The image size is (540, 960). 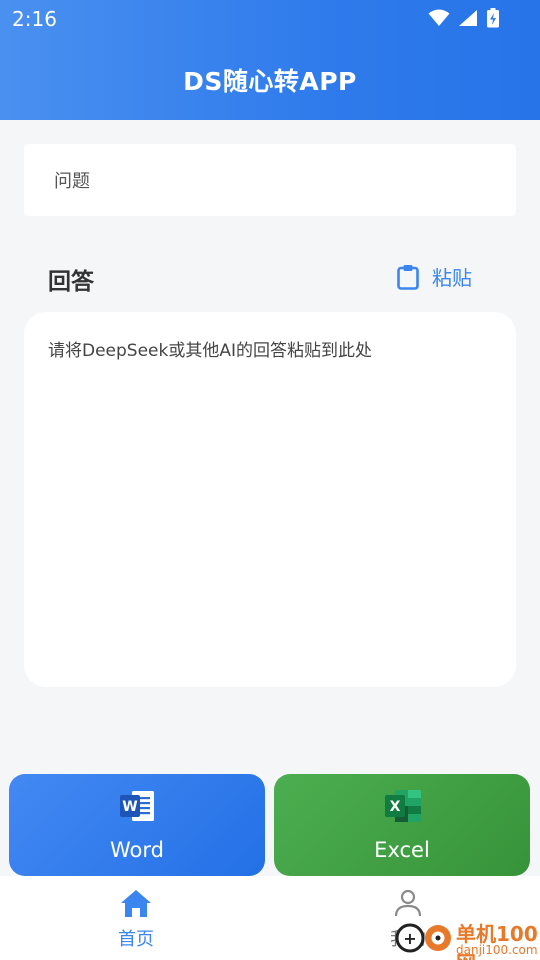 I want to click on nav-item-home: 首页, so click(x=136, y=921).